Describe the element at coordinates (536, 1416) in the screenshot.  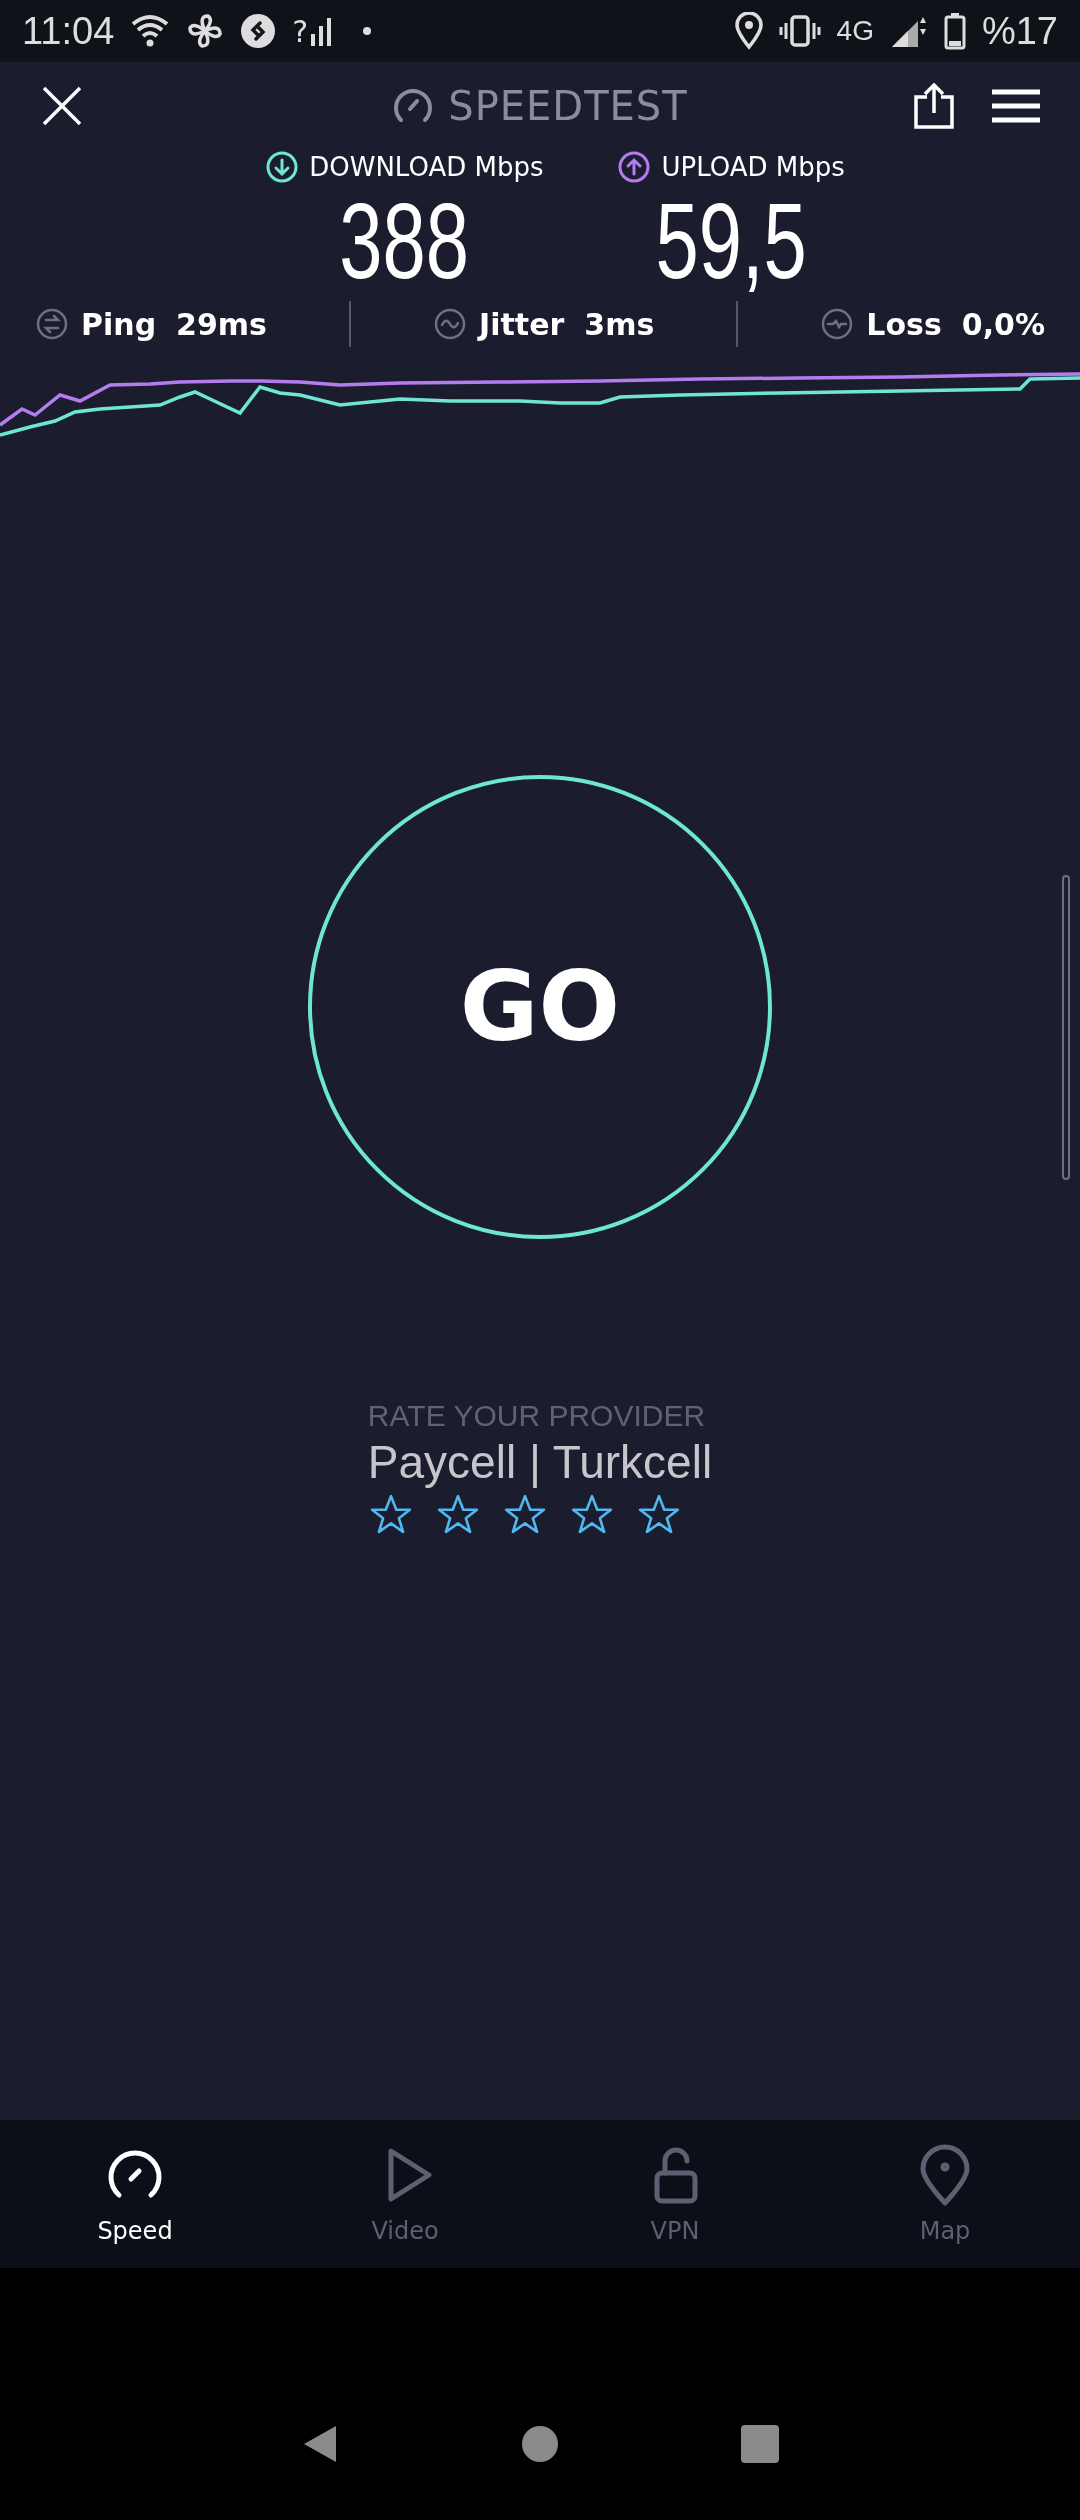
I see `rate-prompt: RATE YOUR PROVIDER` at that location.